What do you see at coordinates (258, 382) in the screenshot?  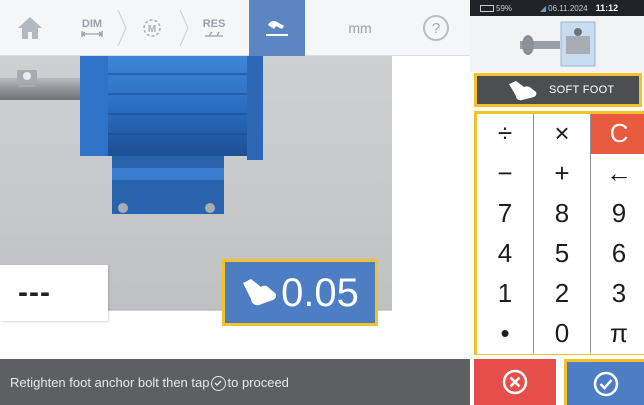 I see `instruction-text-end: to proceed` at bounding box center [258, 382].